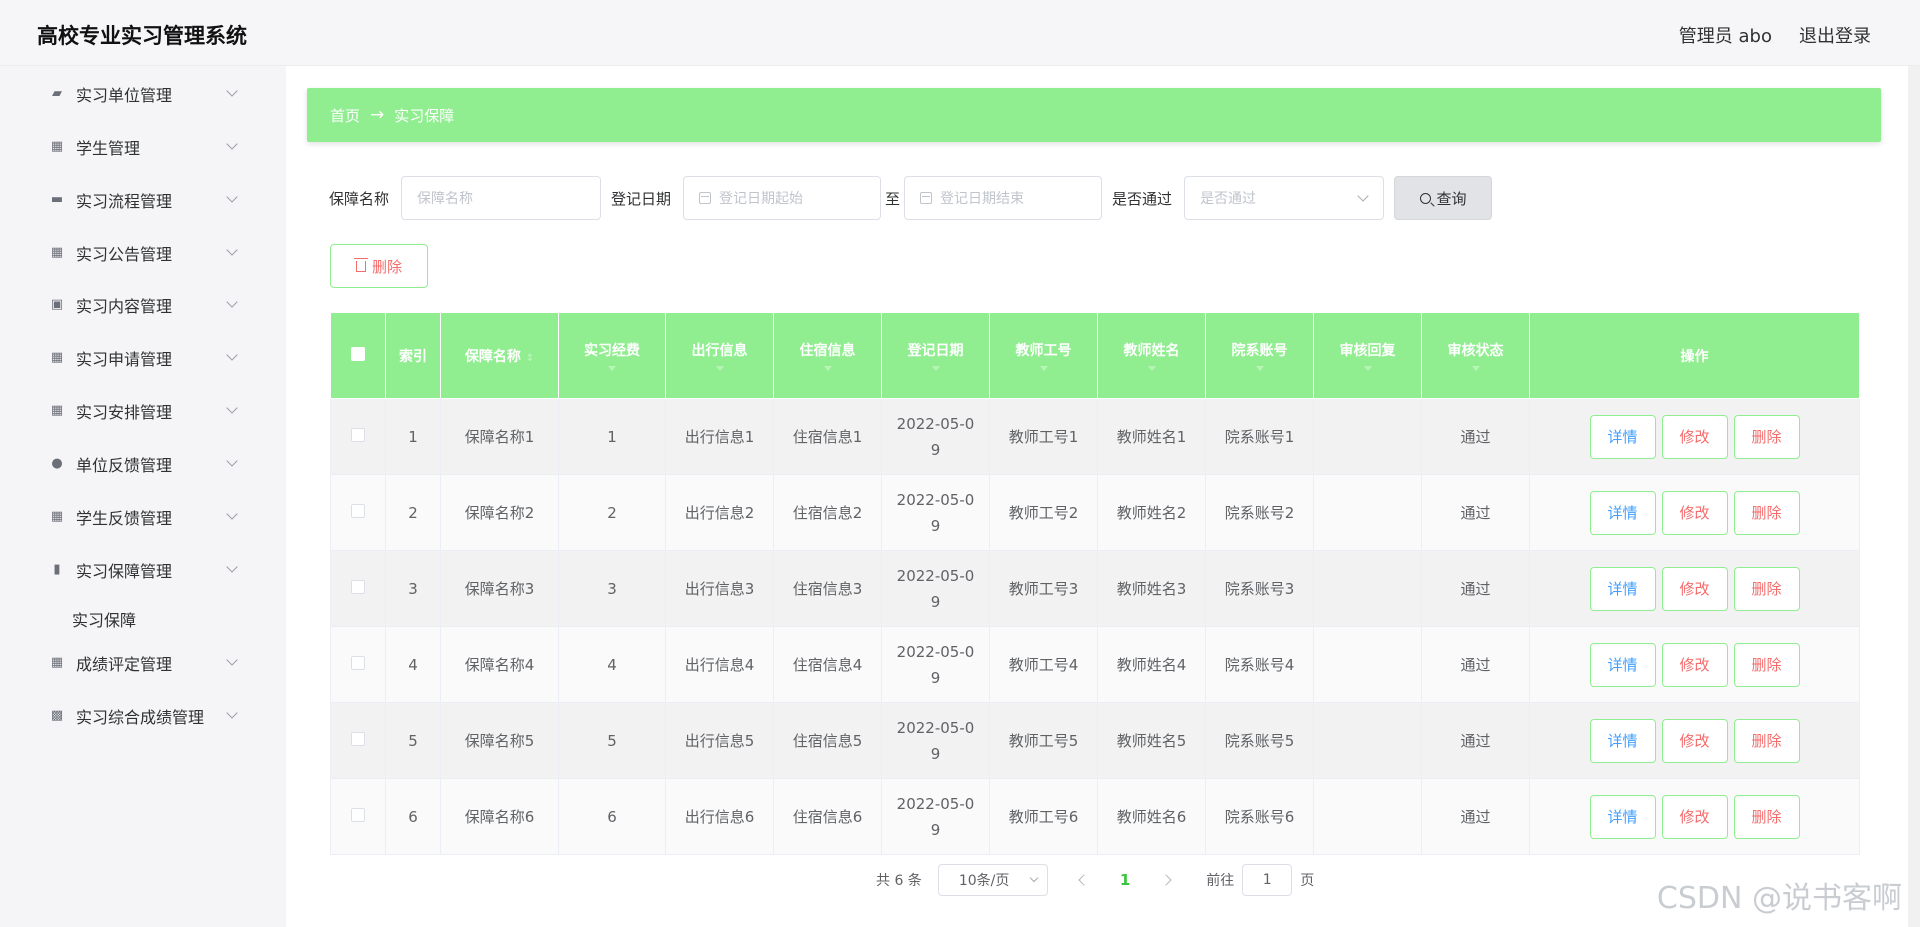 The image size is (1920, 927). What do you see at coordinates (1125, 880) in the screenshot?
I see `page-number: 1` at bounding box center [1125, 880].